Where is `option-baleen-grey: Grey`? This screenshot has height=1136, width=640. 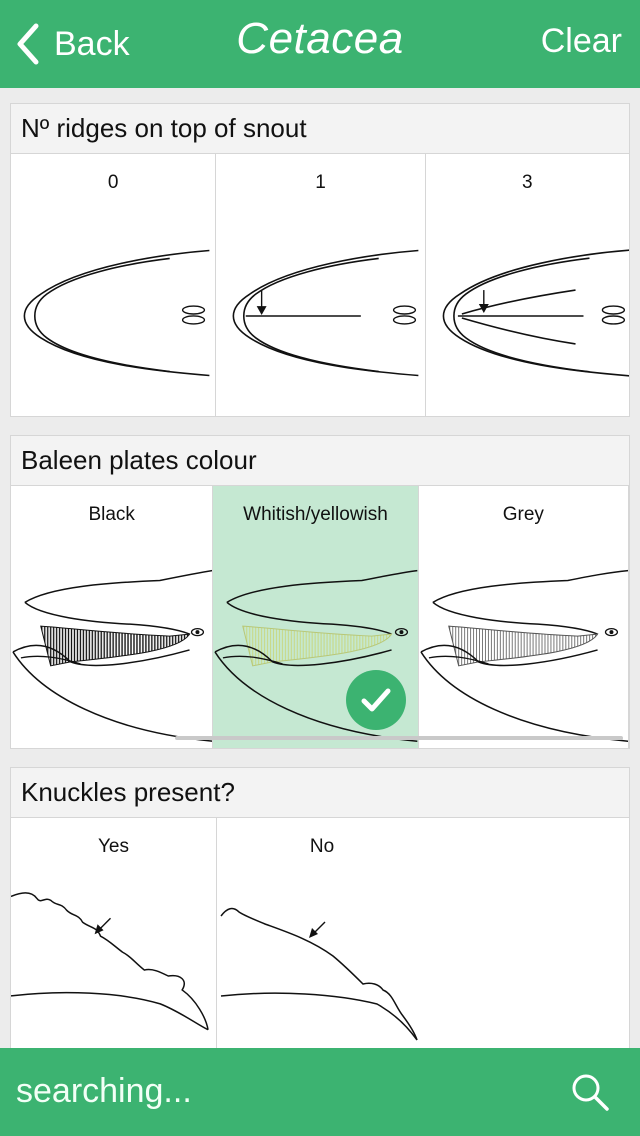
option-baleen-grey: Grey is located at coordinates (523, 617).